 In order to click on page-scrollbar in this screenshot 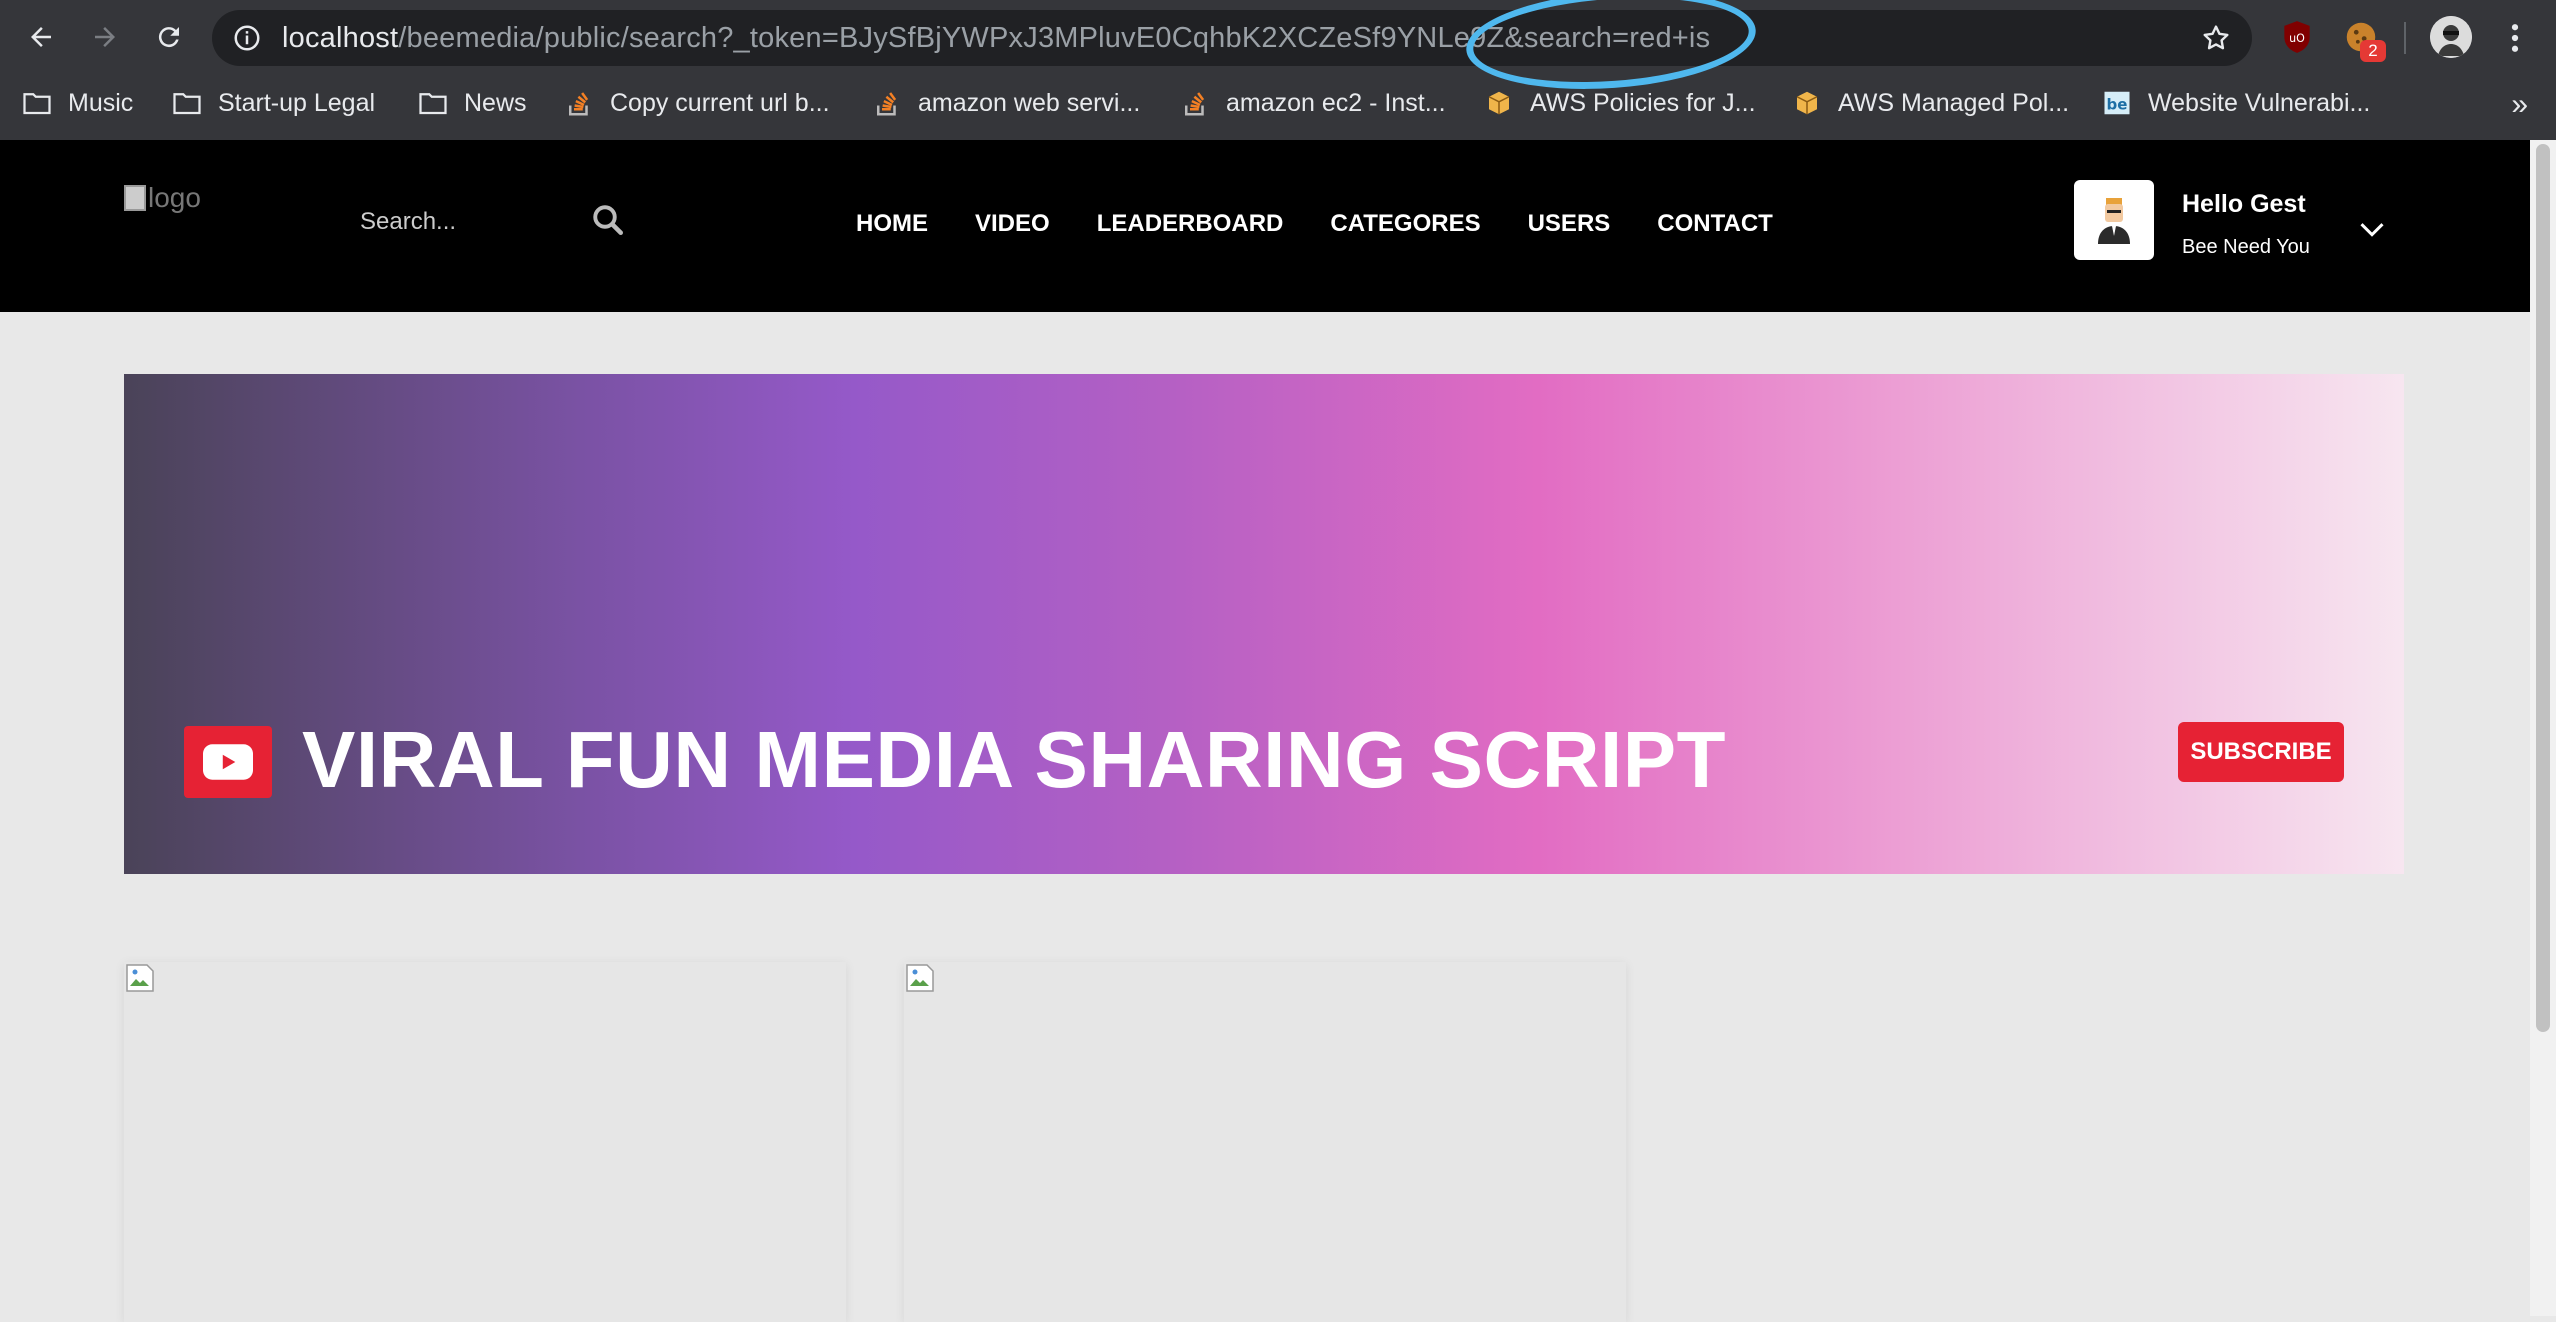, I will do `click(2543, 728)`.